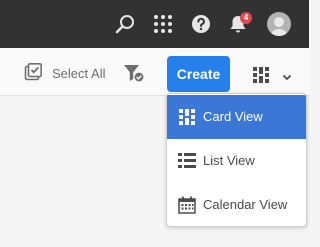 This screenshot has height=247, width=320. I want to click on menu-item-label: Calendar View, so click(245, 204).